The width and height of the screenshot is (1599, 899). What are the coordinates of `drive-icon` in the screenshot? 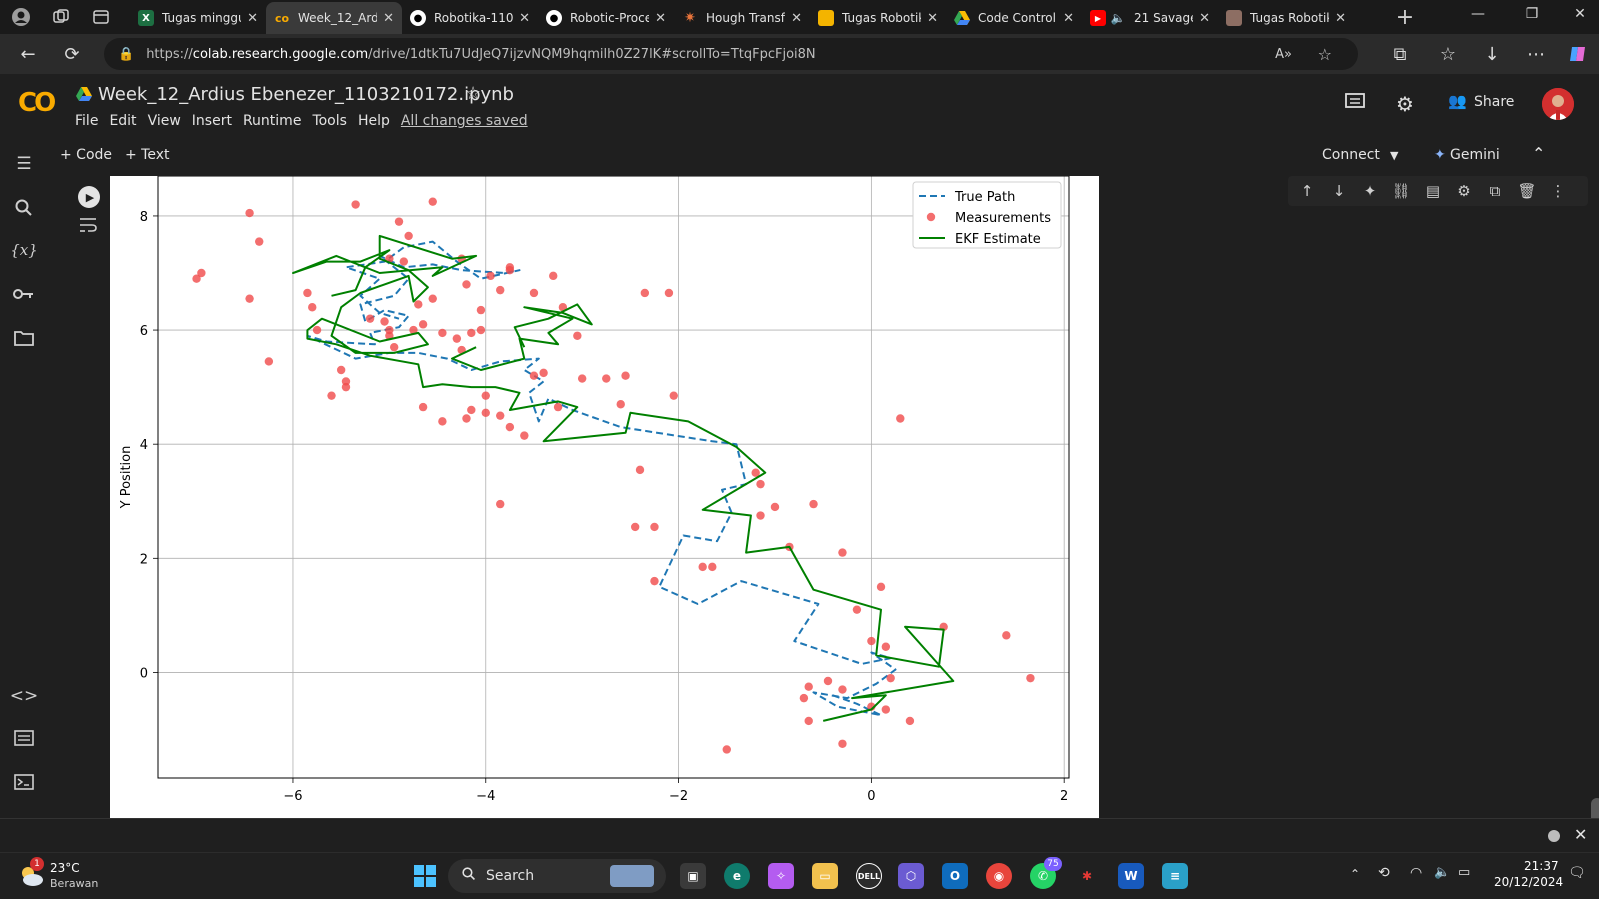 It's located at (84, 94).